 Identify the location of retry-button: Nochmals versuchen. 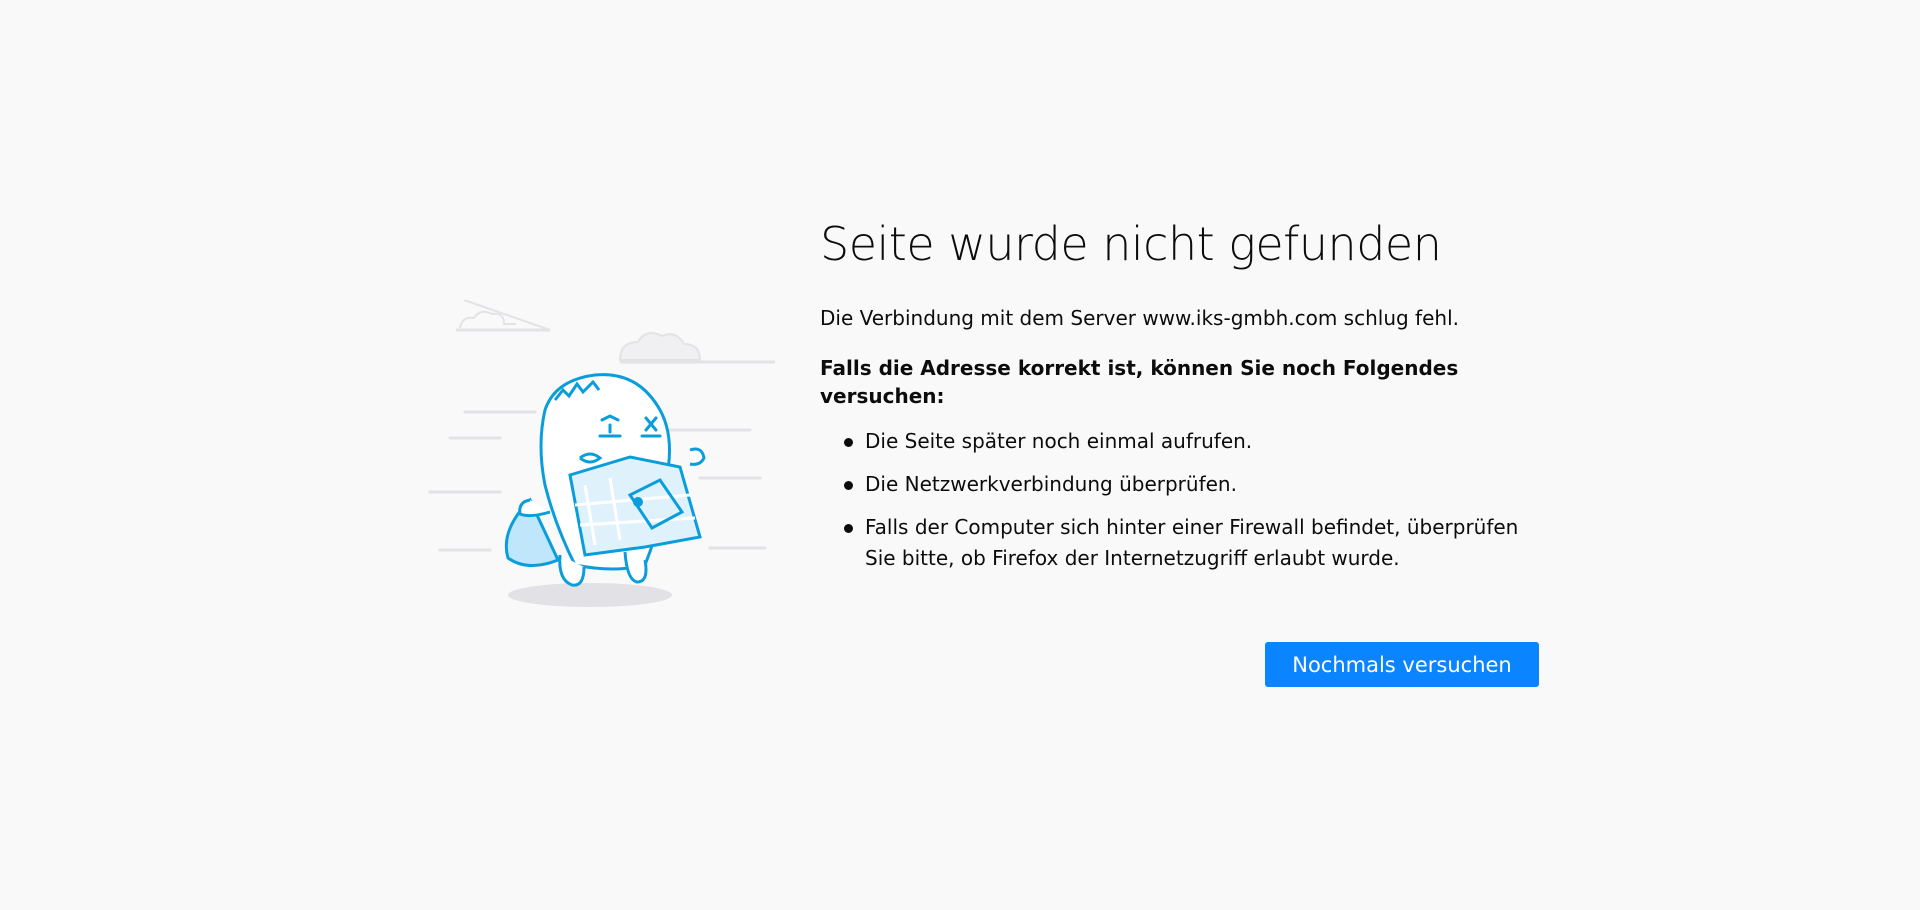
(1402, 664).